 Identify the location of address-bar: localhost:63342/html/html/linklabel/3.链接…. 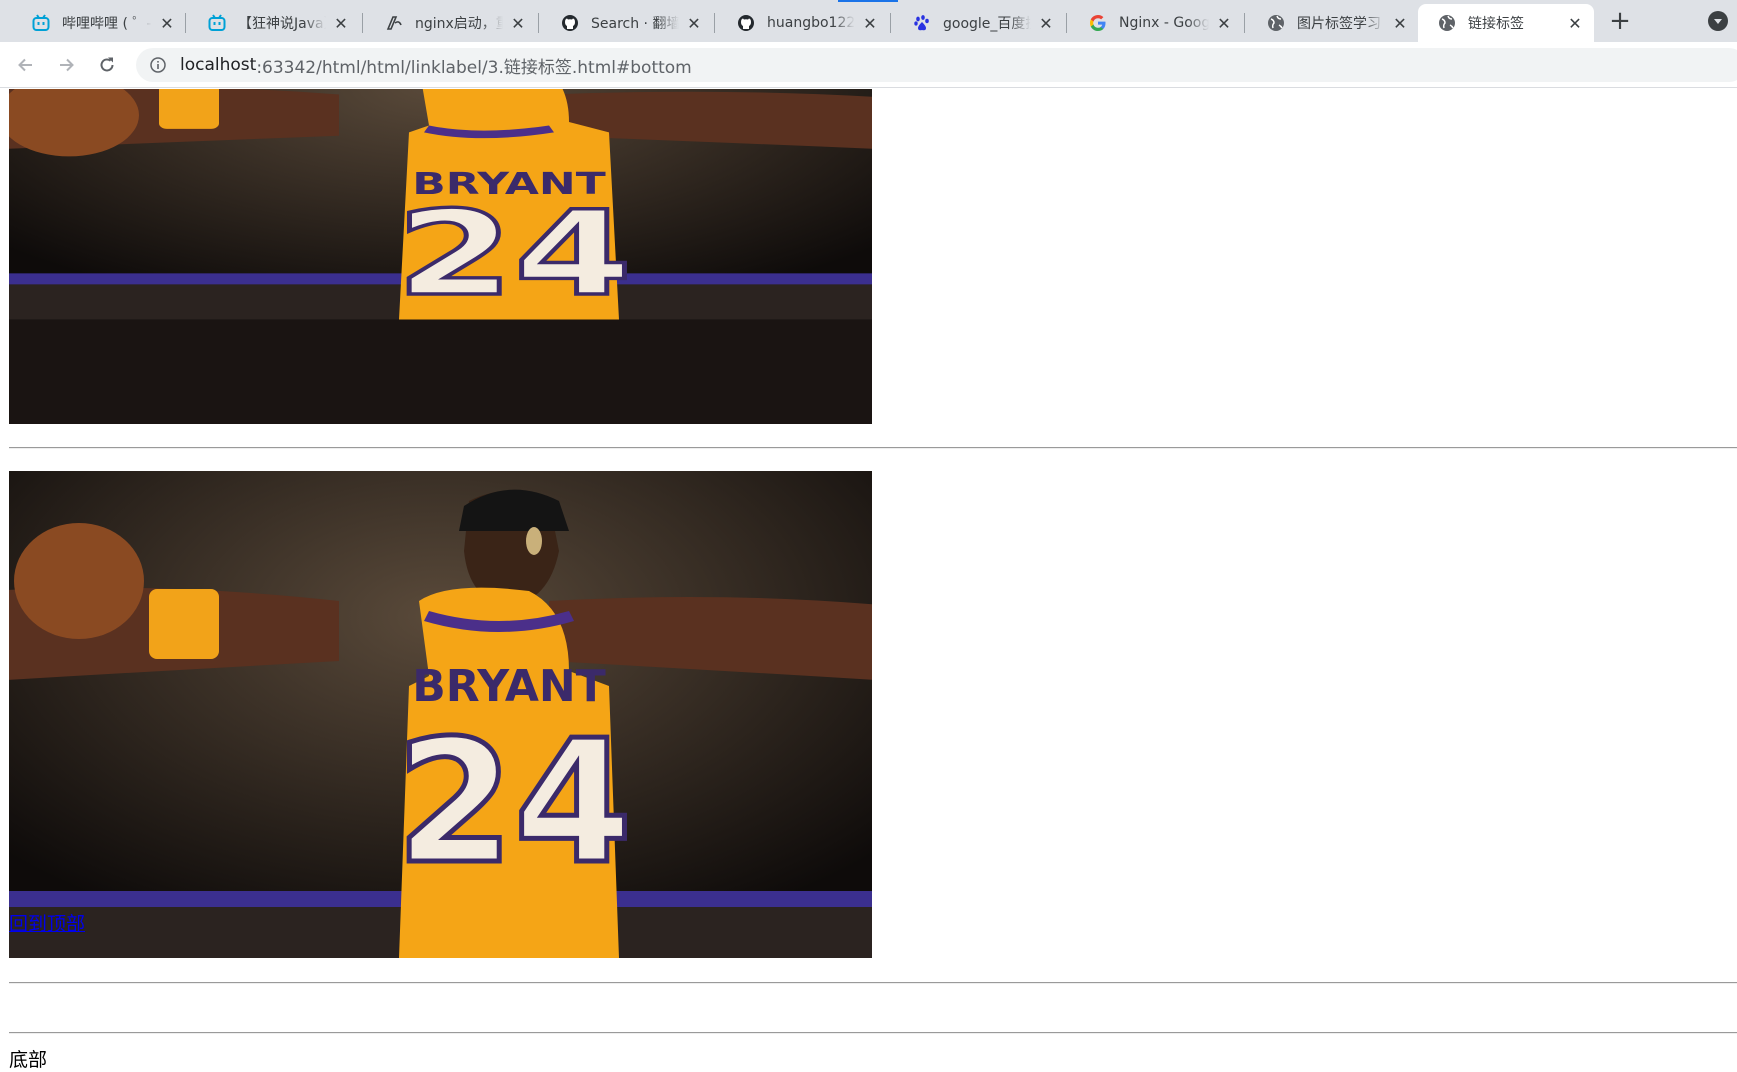
(936, 65).